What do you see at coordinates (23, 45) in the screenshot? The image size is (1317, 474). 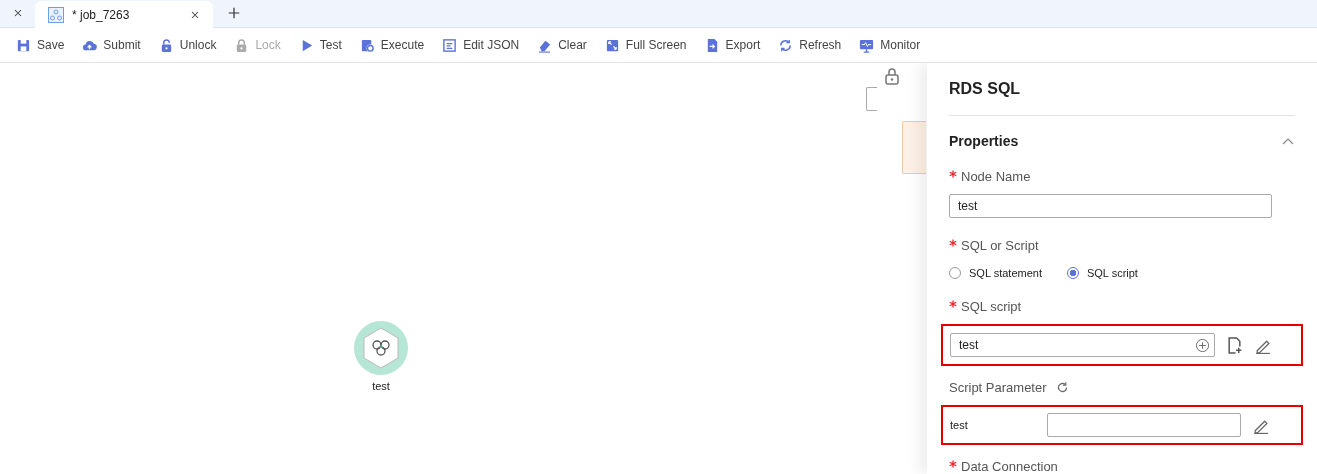 I see `save-icon` at bounding box center [23, 45].